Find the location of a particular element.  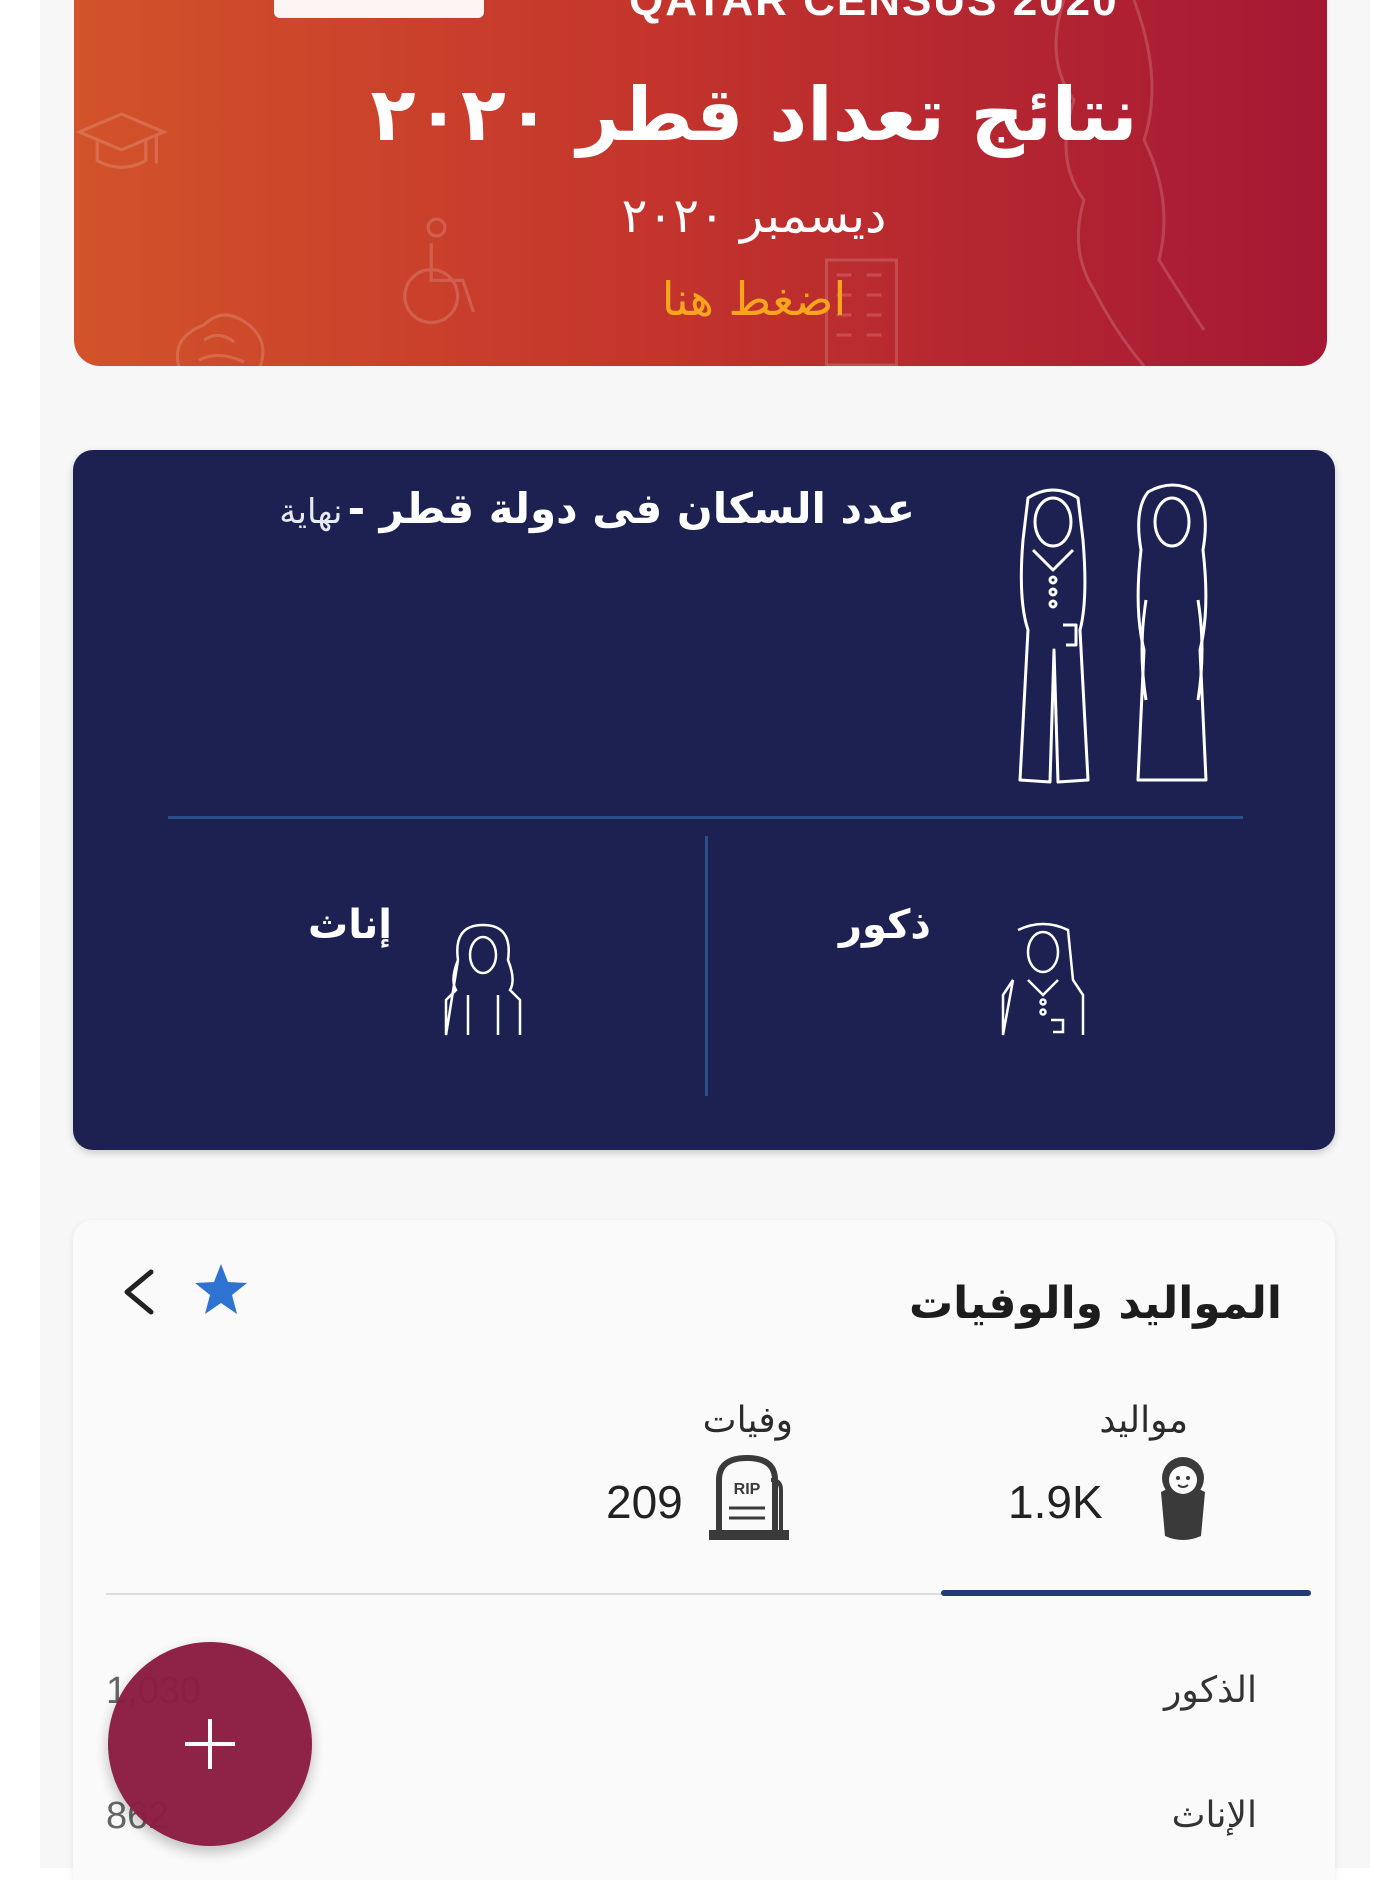

tab-births: مواليد 1.9K is located at coordinates (1133, 1490).